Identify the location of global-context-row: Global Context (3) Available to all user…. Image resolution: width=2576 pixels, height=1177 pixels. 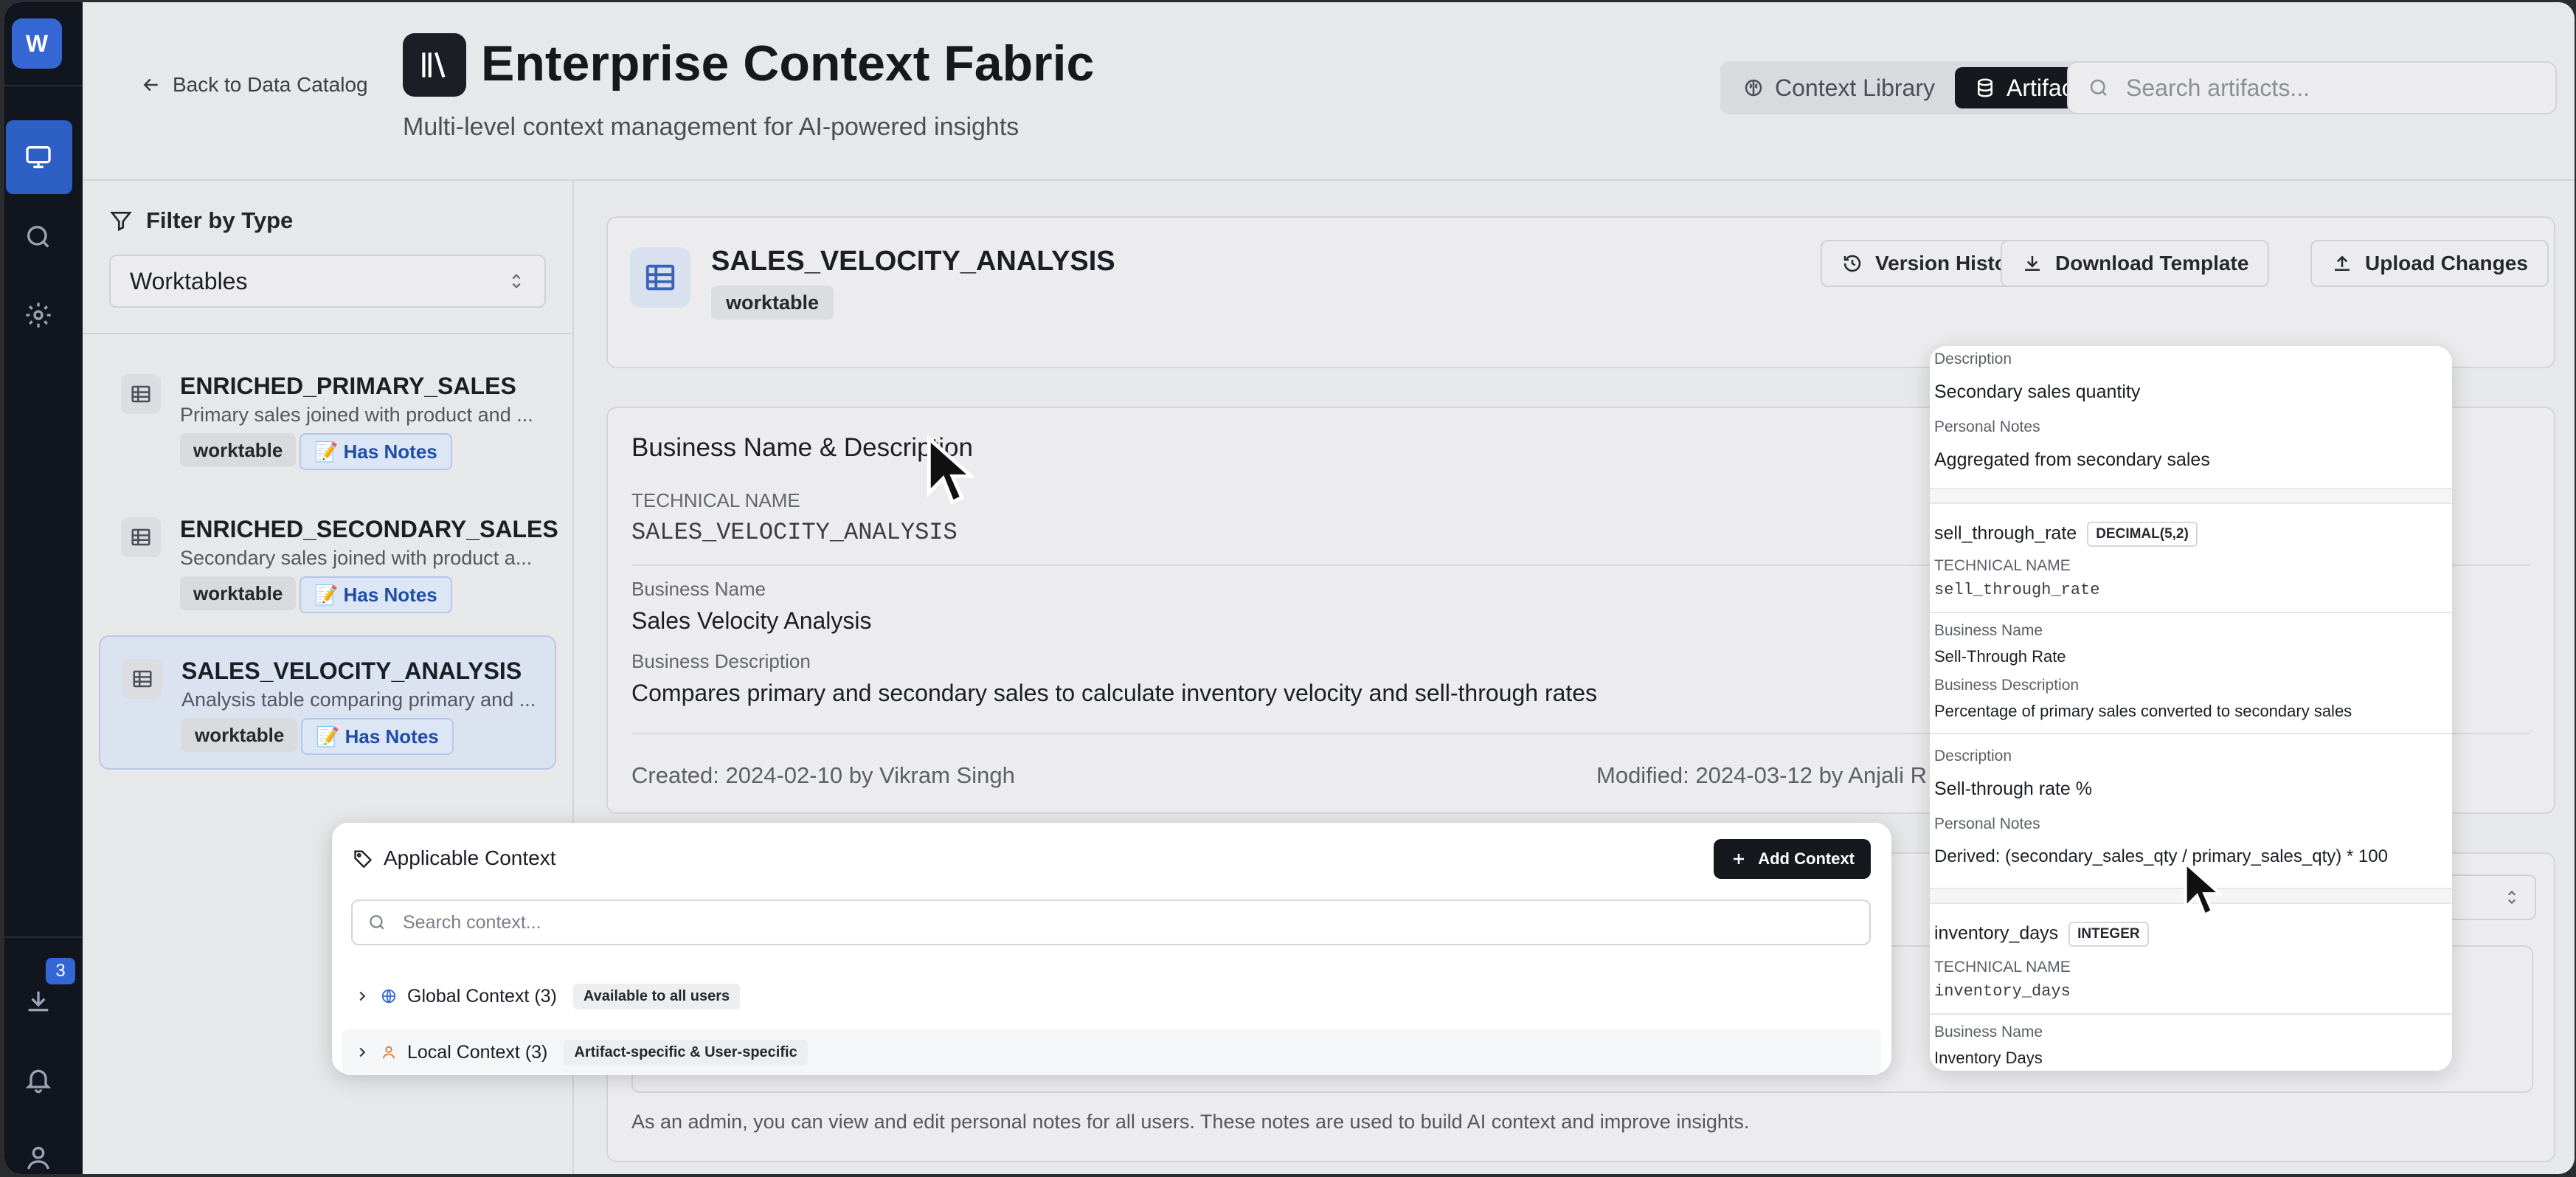
(1111, 996).